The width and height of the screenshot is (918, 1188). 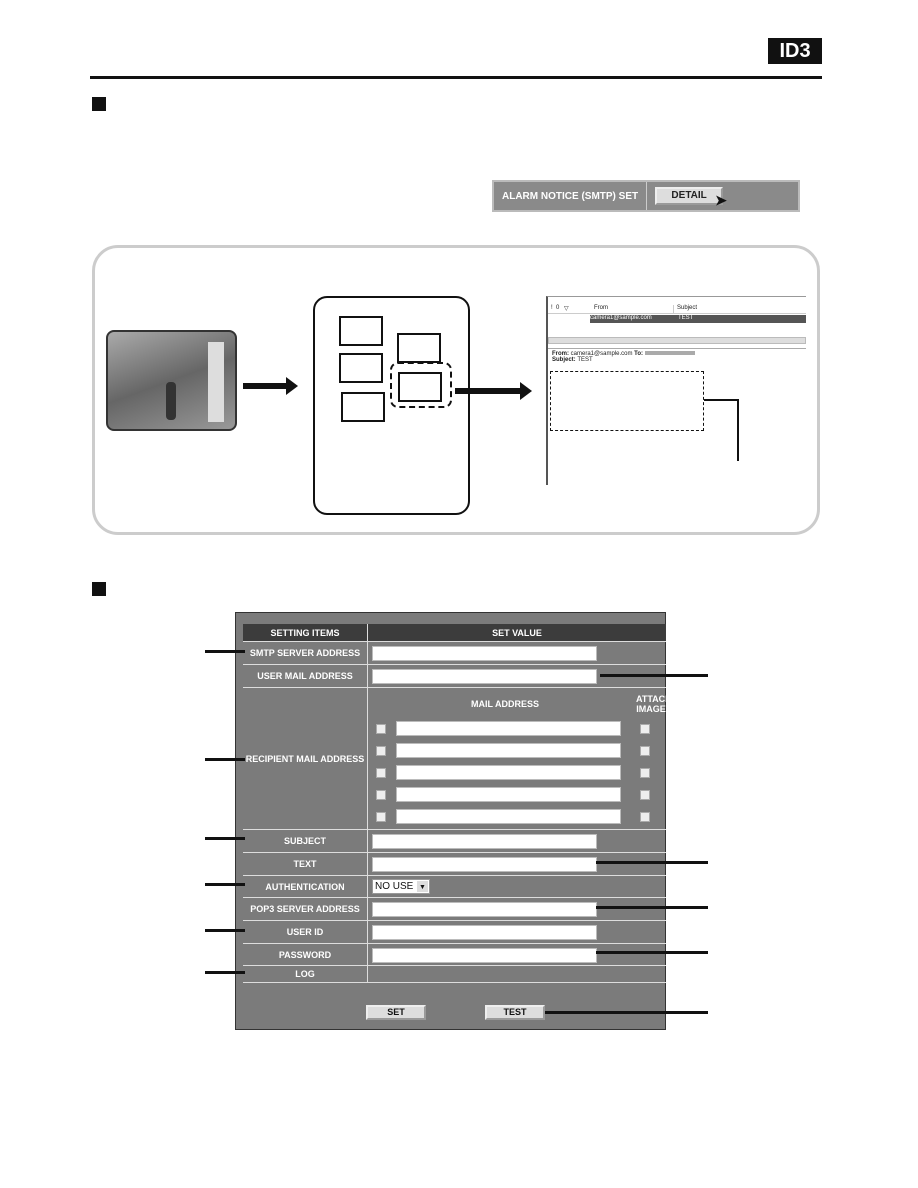 I want to click on pop3-server-input, so click(x=484, y=909).